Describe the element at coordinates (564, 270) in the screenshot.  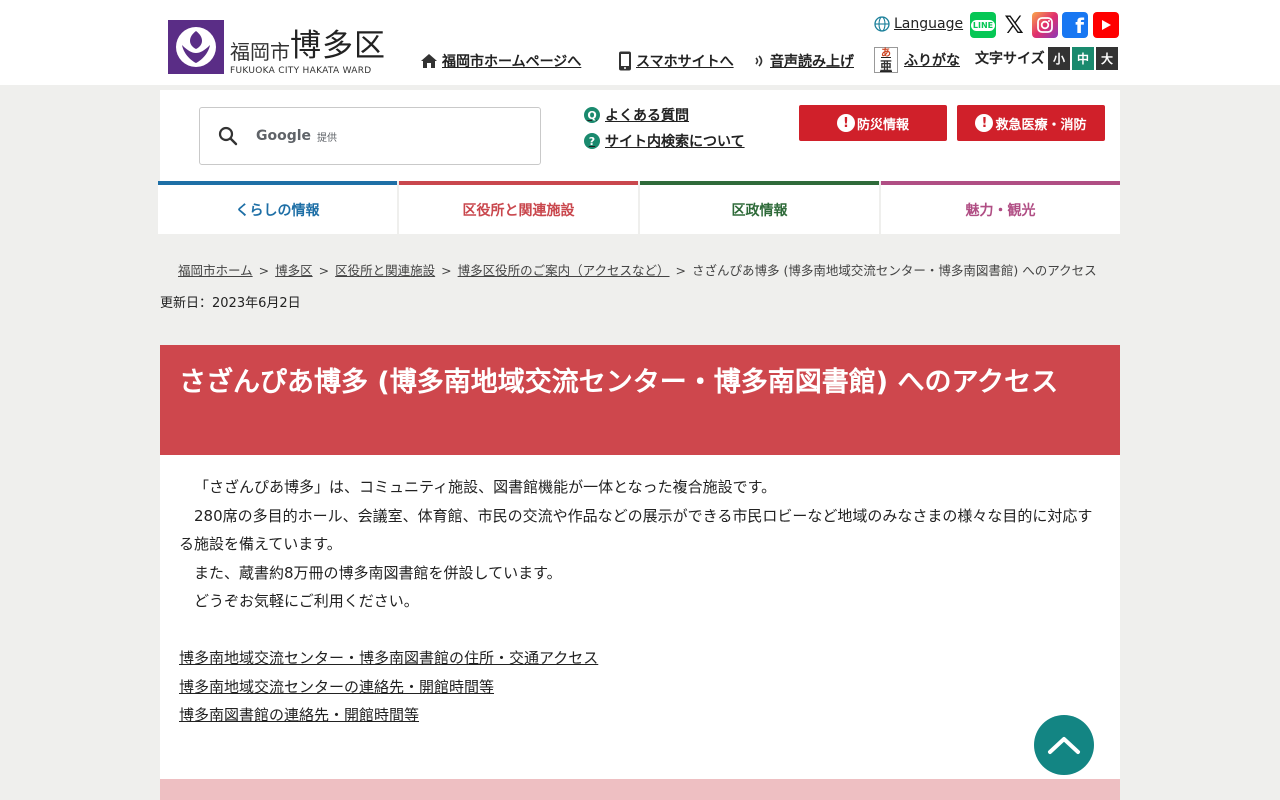
I see `breadcrumb-office-guide: 博多区役所のご案内（アクセスなど）` at that location.